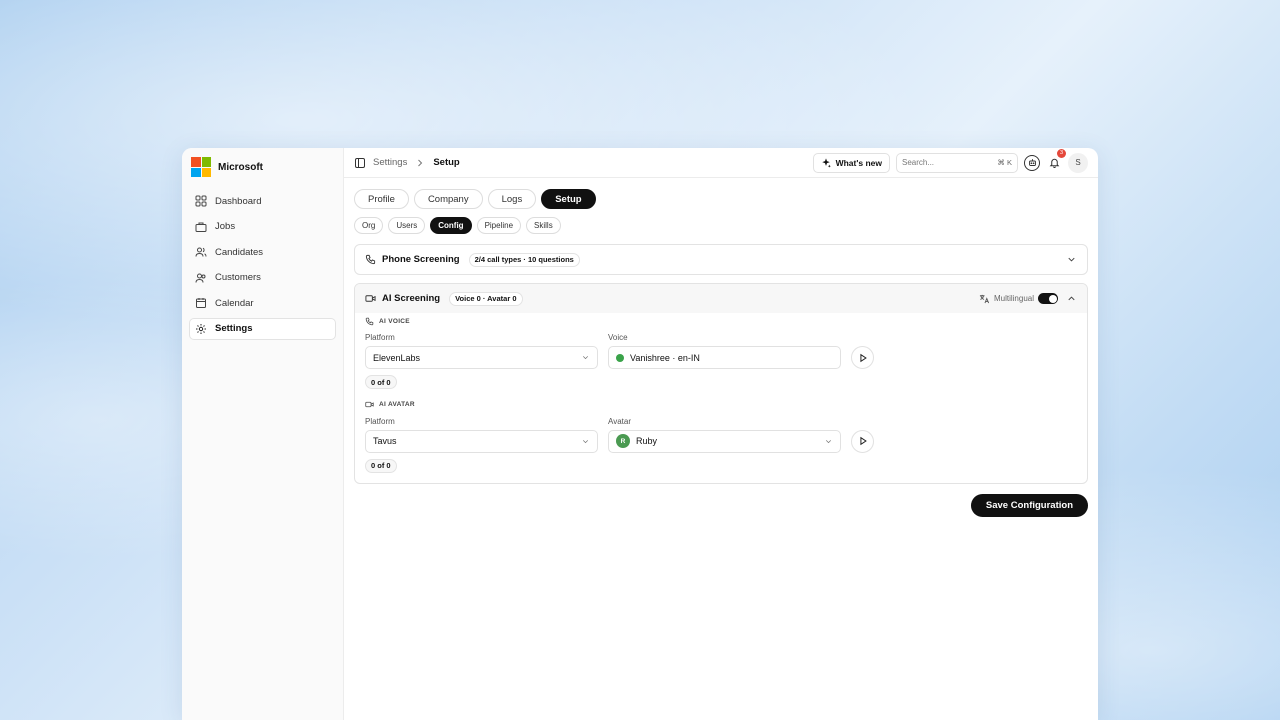 The width and height of the screenshot is (1280, 720). I want to click on search-shortcut: ⌘ K, so click(1004, 162).